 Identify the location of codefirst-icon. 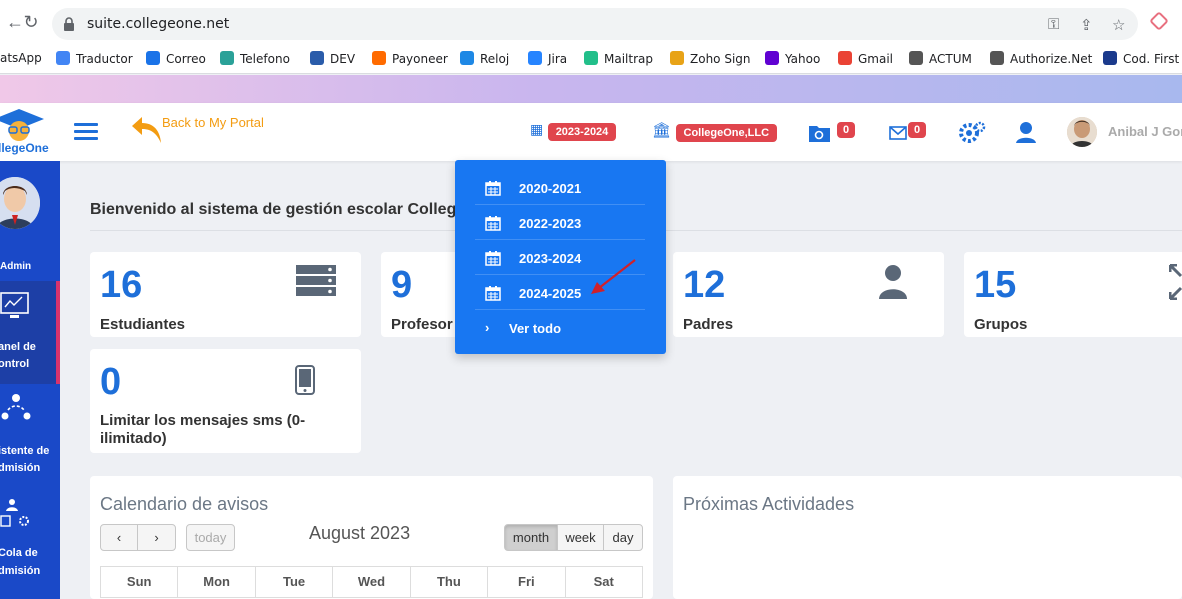
(1110, 58).